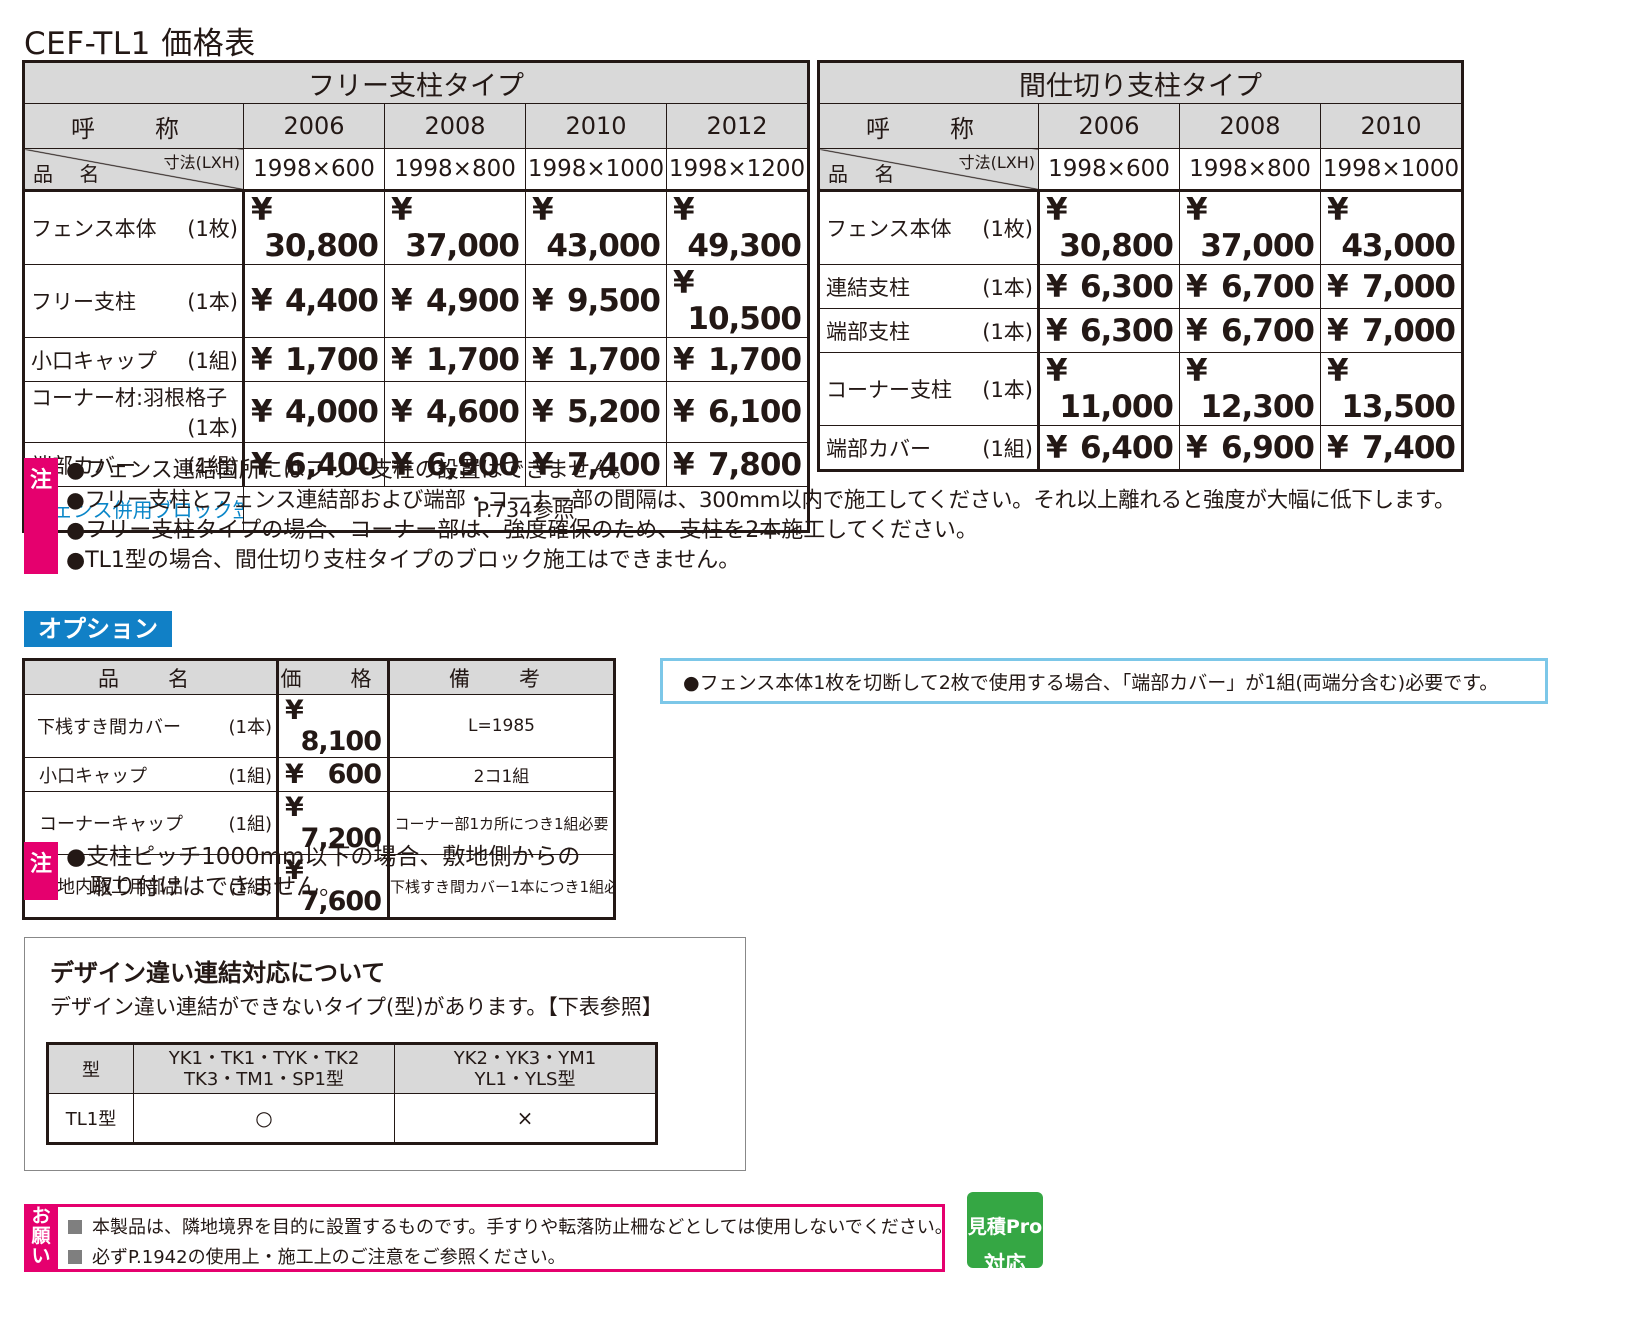  Describe the element at coordinates (737, 359) in the screenshot. I see `price-cell: ¥1,700` at that location.